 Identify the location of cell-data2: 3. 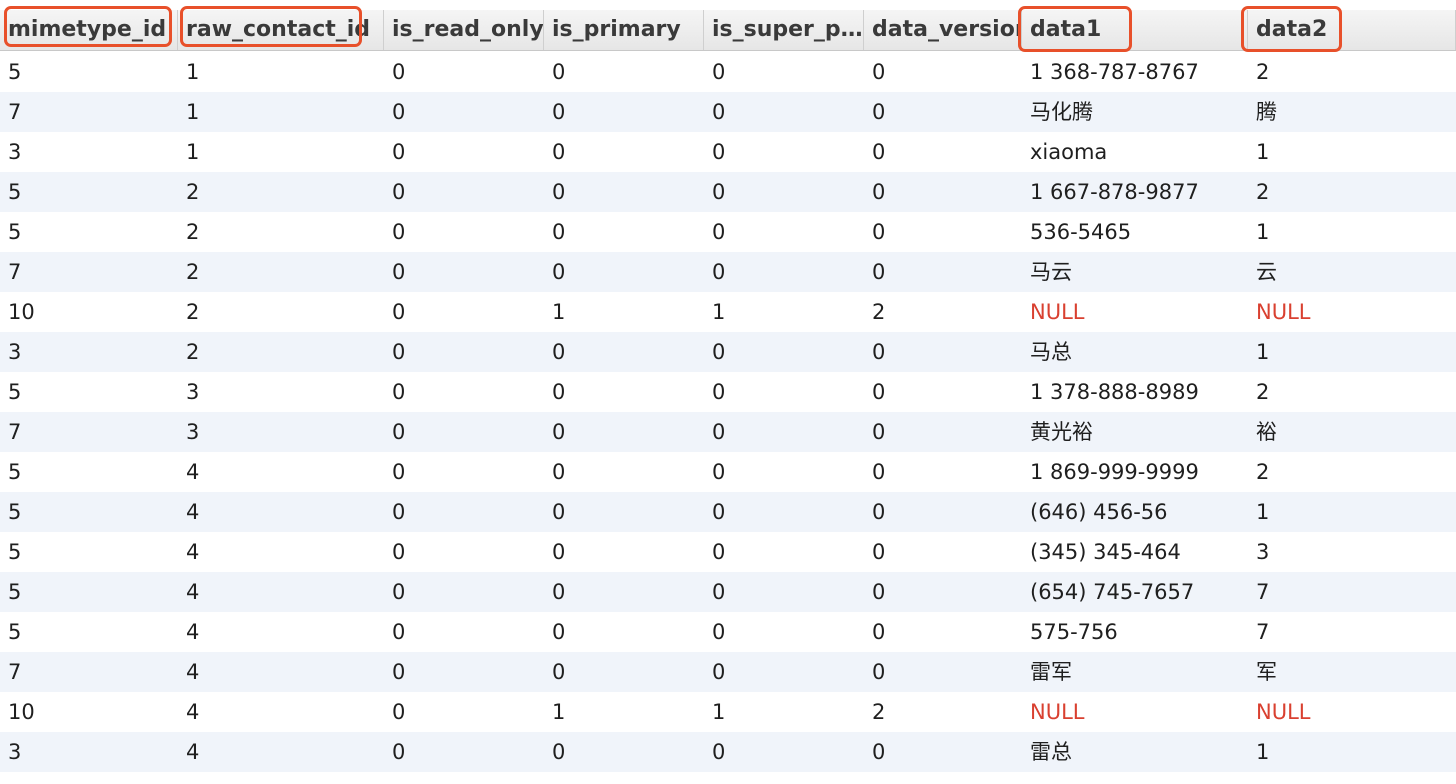
(1352, 552).